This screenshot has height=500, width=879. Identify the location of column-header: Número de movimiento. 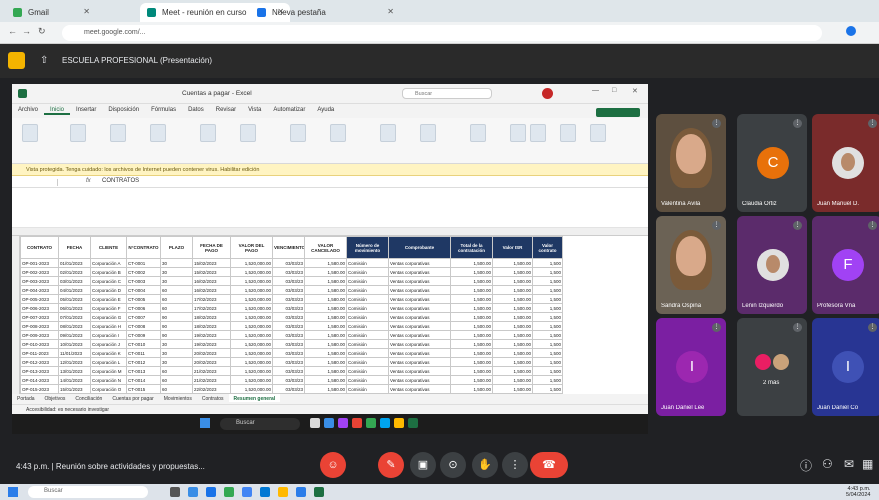
(367, 247).